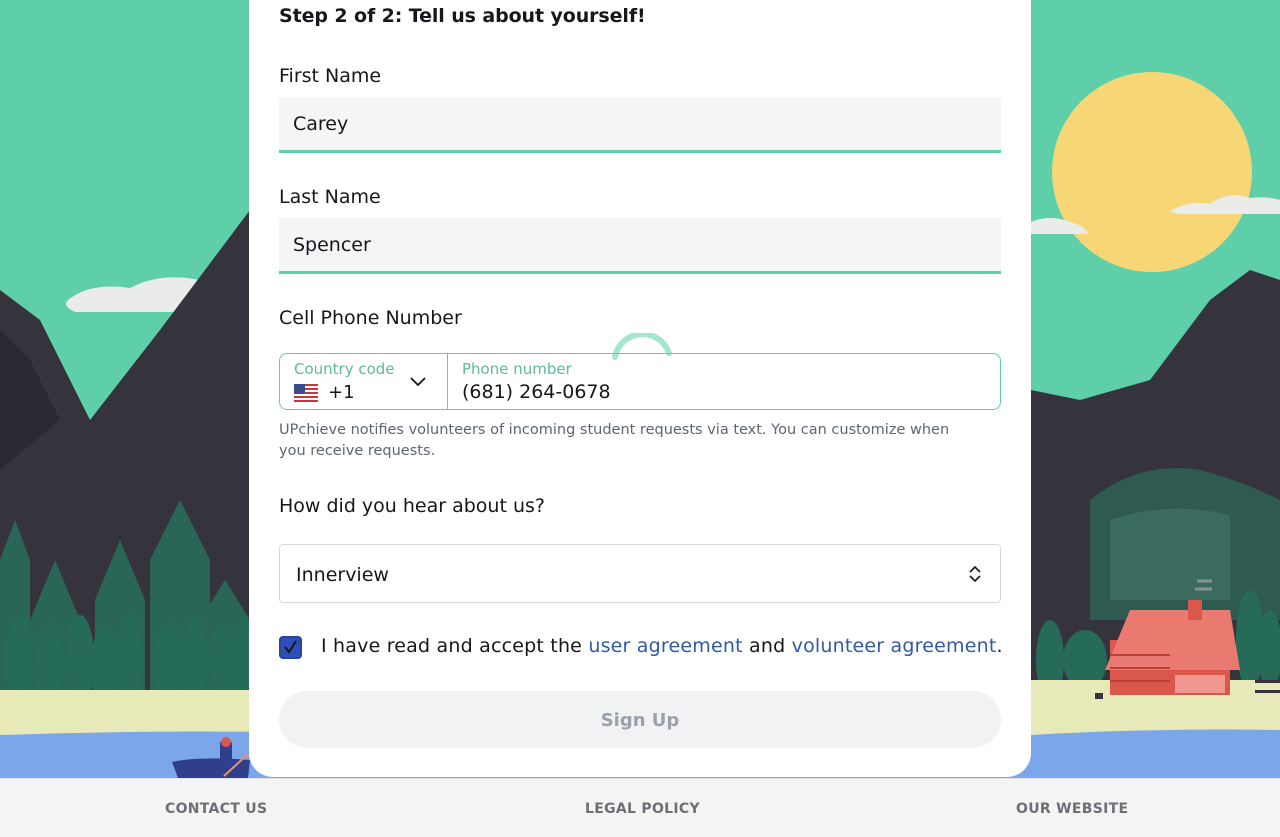 This screenshot has width=1280, height=837. I want to click on first-name-field, so click(640, 125).